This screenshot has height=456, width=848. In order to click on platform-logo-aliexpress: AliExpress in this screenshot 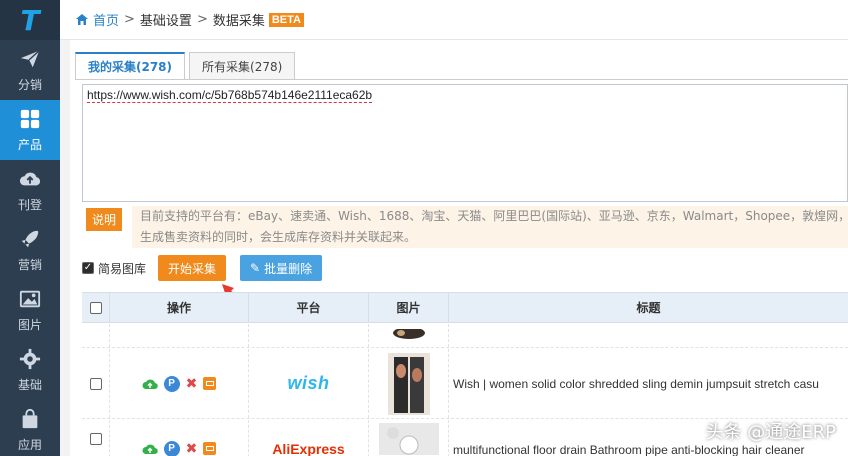, I will do `click(308, 448)`.